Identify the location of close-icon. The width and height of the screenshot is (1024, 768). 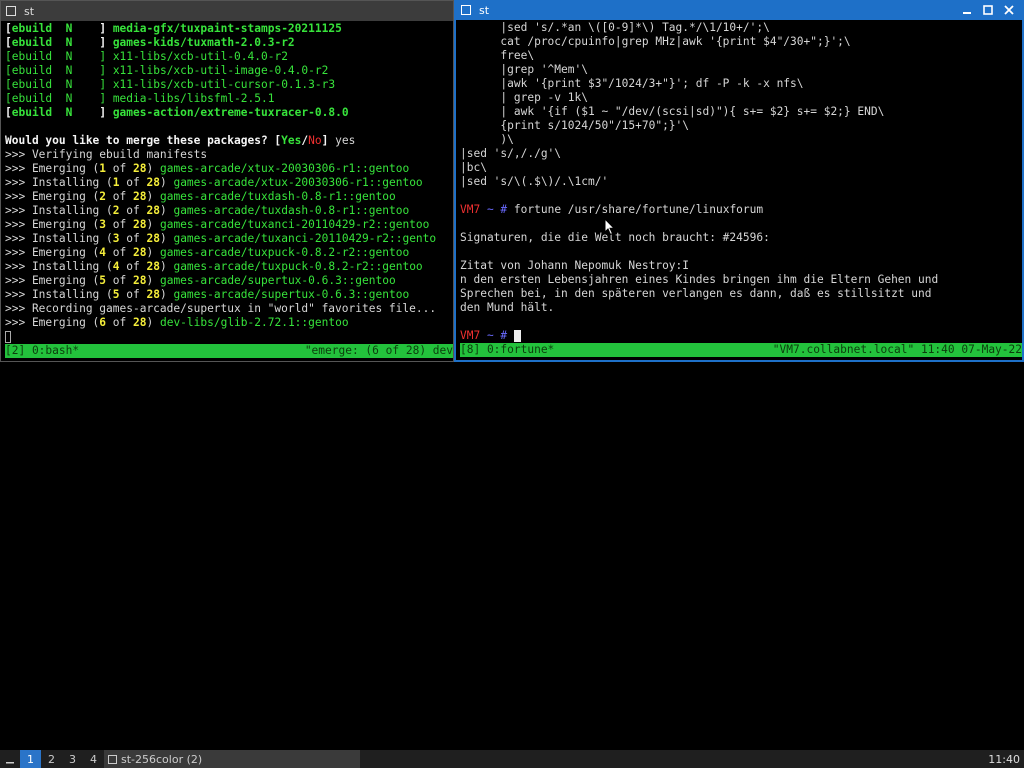
(1009, 10).